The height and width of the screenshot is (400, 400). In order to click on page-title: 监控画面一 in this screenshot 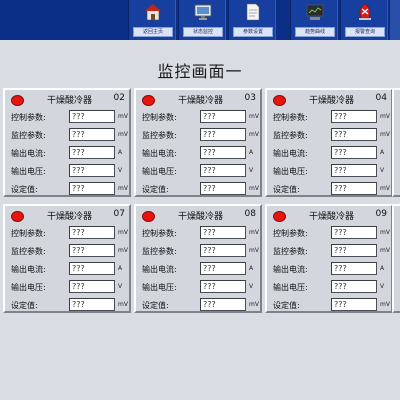, I will do `click(200, 71)`.